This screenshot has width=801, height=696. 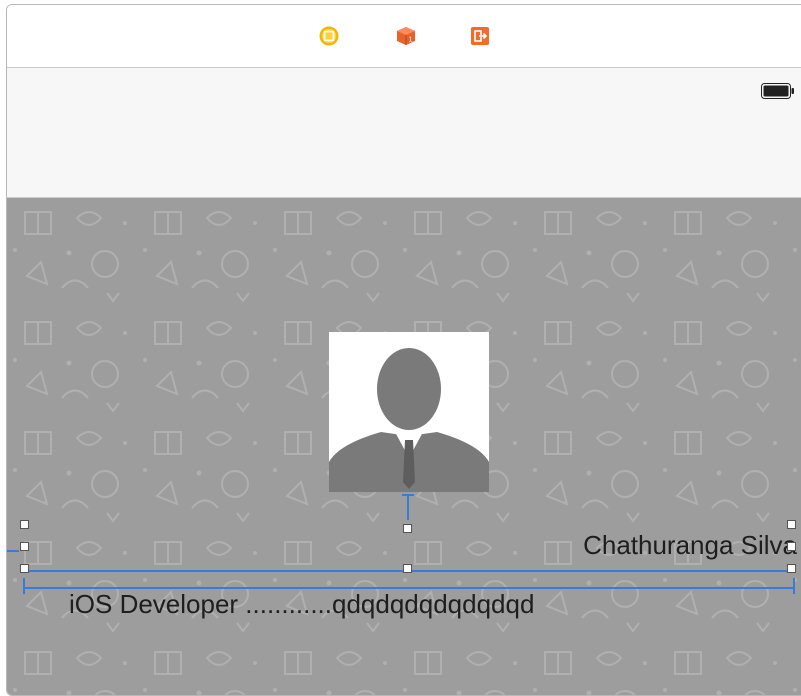 What do you see at coordinates (777, 91) in the screenshot?
I see `battery-icon` at bounding box center [777, 91].